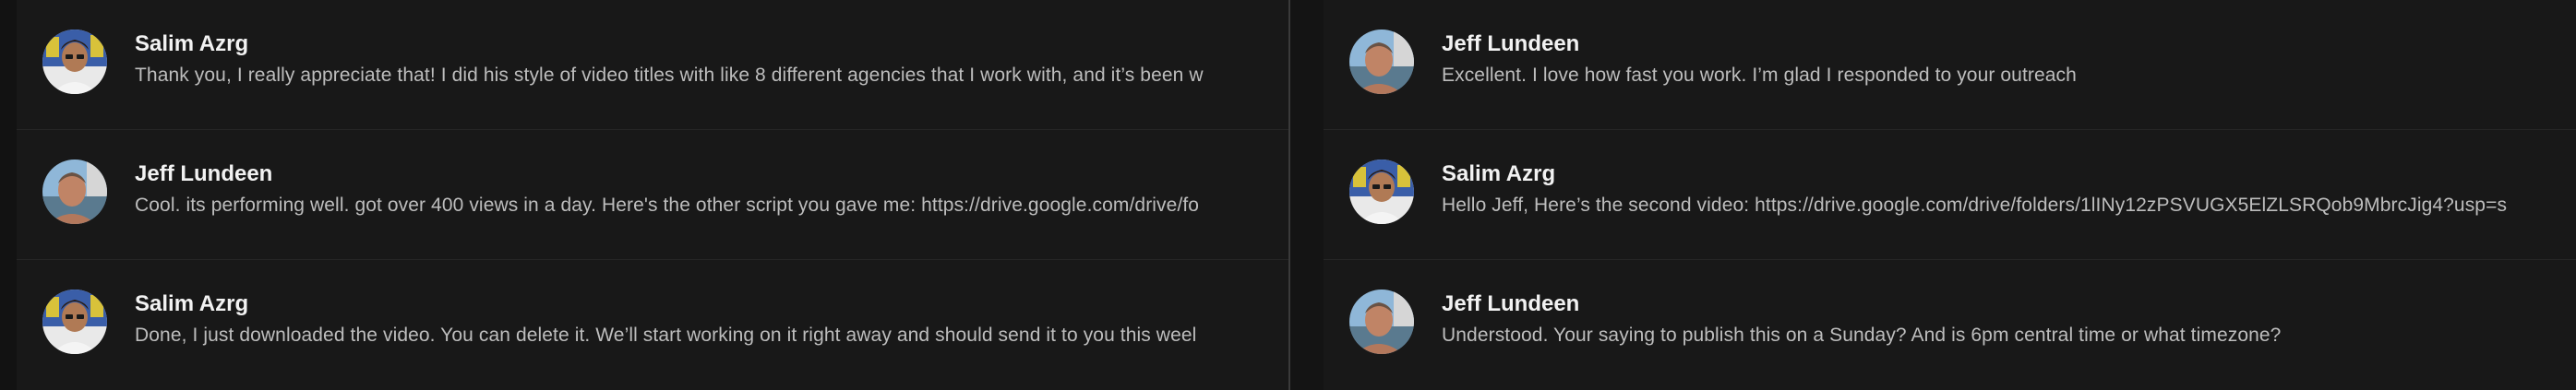  Describe the element at coordinates (9, 195) in the screenshot. I see `left-gutter` at that location.